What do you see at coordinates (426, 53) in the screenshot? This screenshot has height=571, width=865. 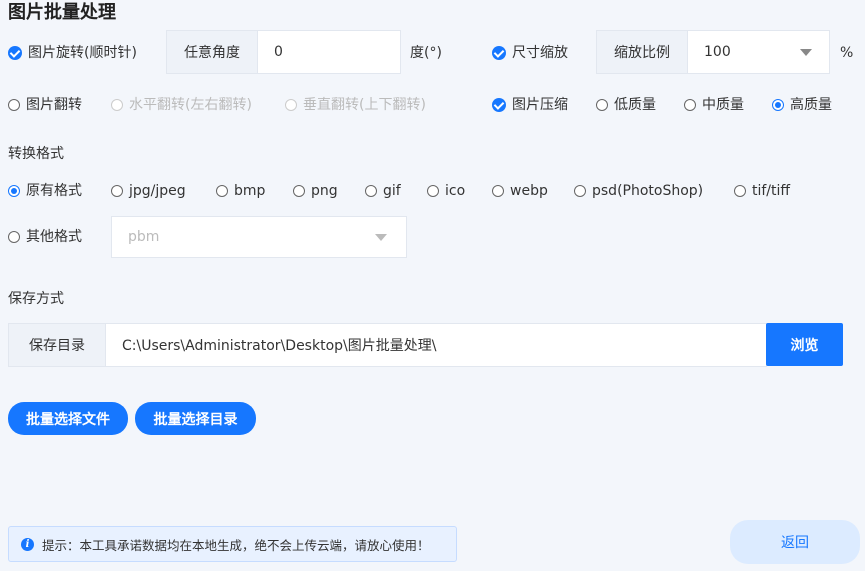 I see `angle-unit: 度(°)` at bounding box center [426, 53].